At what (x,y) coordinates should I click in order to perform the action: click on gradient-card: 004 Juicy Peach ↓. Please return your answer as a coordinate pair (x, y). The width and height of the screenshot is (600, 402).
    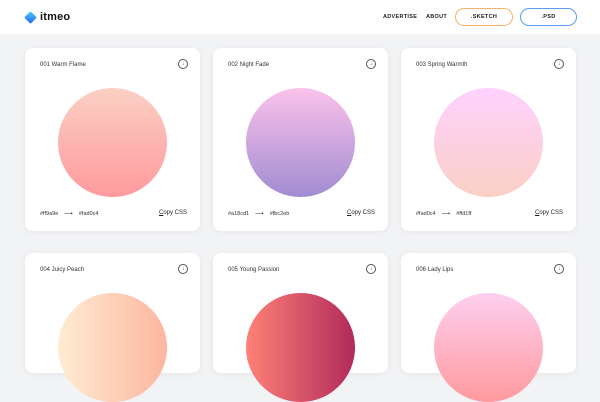
    Looking at the image, I should click on (112, 327).